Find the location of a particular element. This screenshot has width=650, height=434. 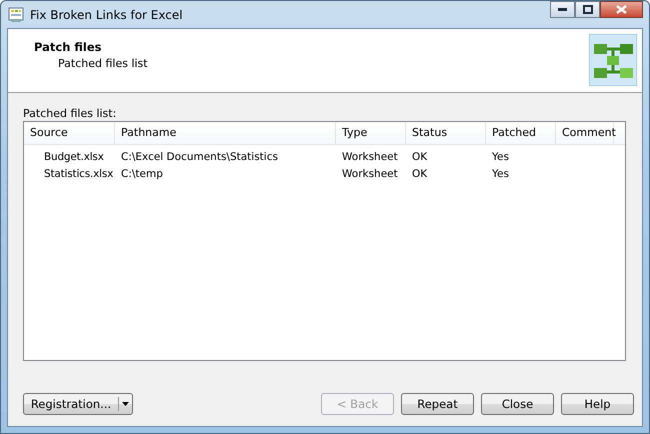

close-icon is located at coordinates (621, 9).